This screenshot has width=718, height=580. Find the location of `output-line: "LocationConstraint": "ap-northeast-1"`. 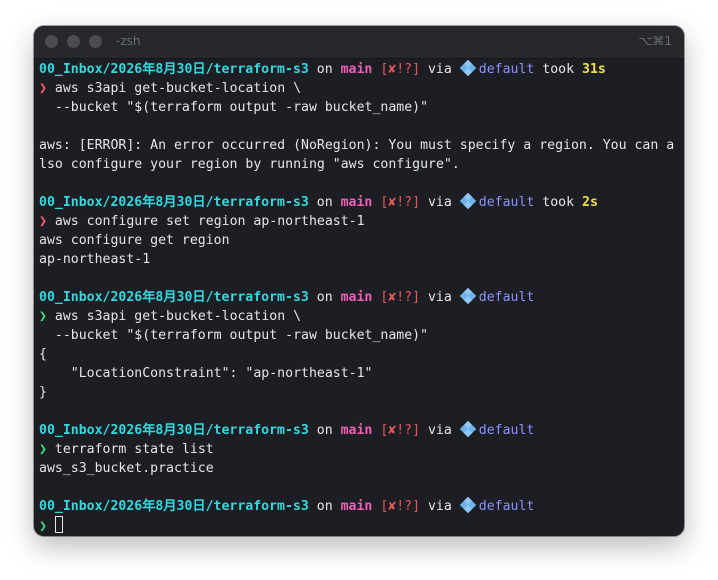

output-line: "LocationConstraint": "ap-northeast-1" is located at coordinates (206, 373).